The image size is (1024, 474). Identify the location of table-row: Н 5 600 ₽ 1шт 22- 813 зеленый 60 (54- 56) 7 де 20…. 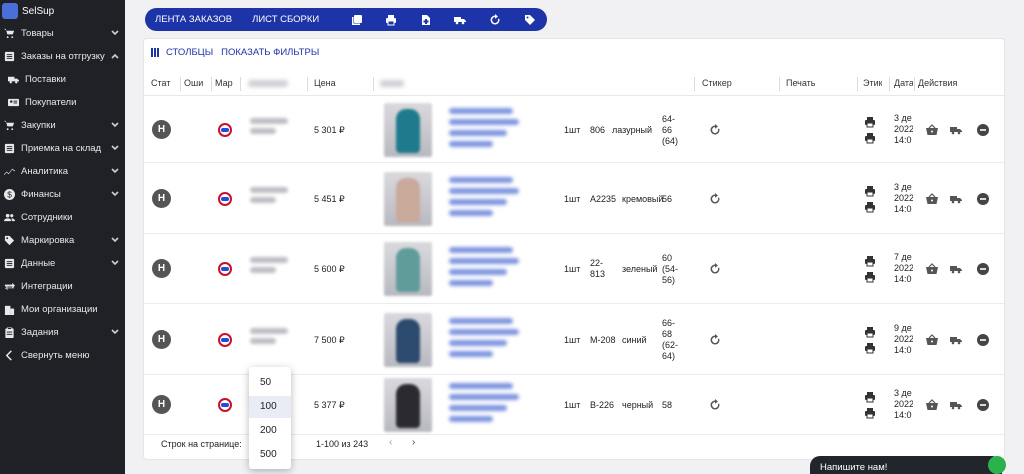
(574, 269).